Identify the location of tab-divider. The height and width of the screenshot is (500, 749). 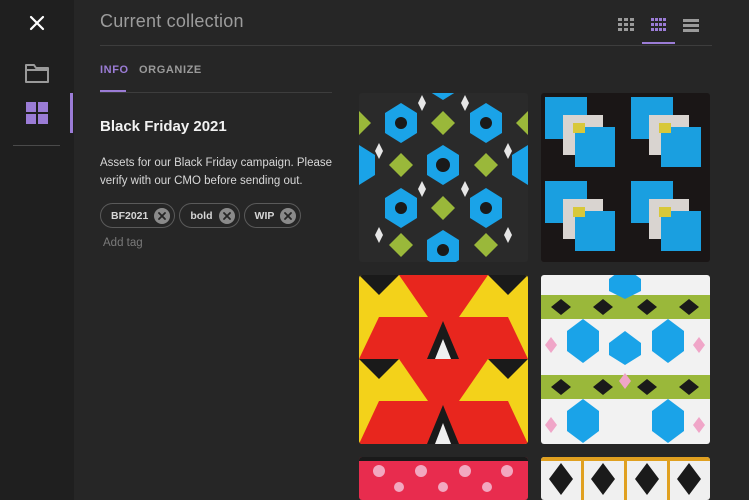
(216, 92).